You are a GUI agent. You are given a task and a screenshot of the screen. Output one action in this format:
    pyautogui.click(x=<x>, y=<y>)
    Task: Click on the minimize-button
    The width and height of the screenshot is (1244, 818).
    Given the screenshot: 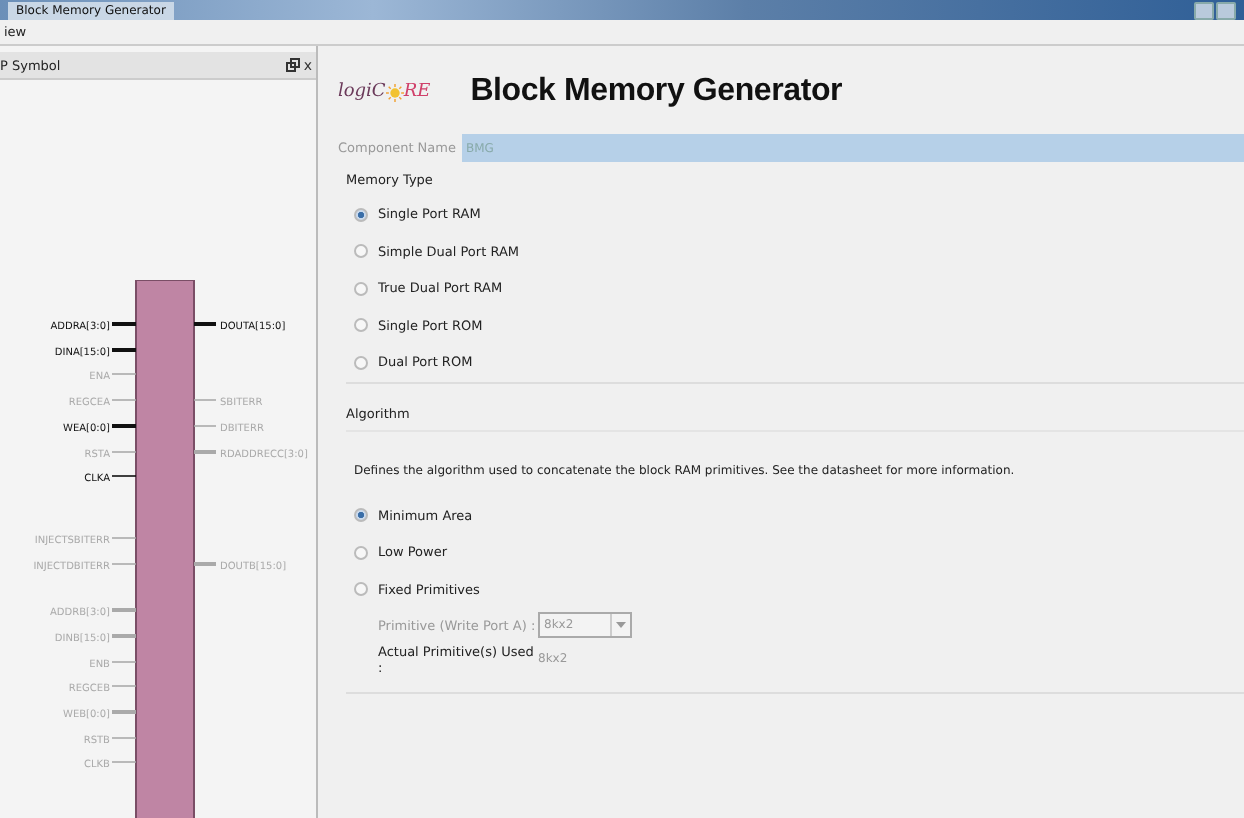 What is the action you would take?
    pyautogui.click(x=1204, y=10)
    